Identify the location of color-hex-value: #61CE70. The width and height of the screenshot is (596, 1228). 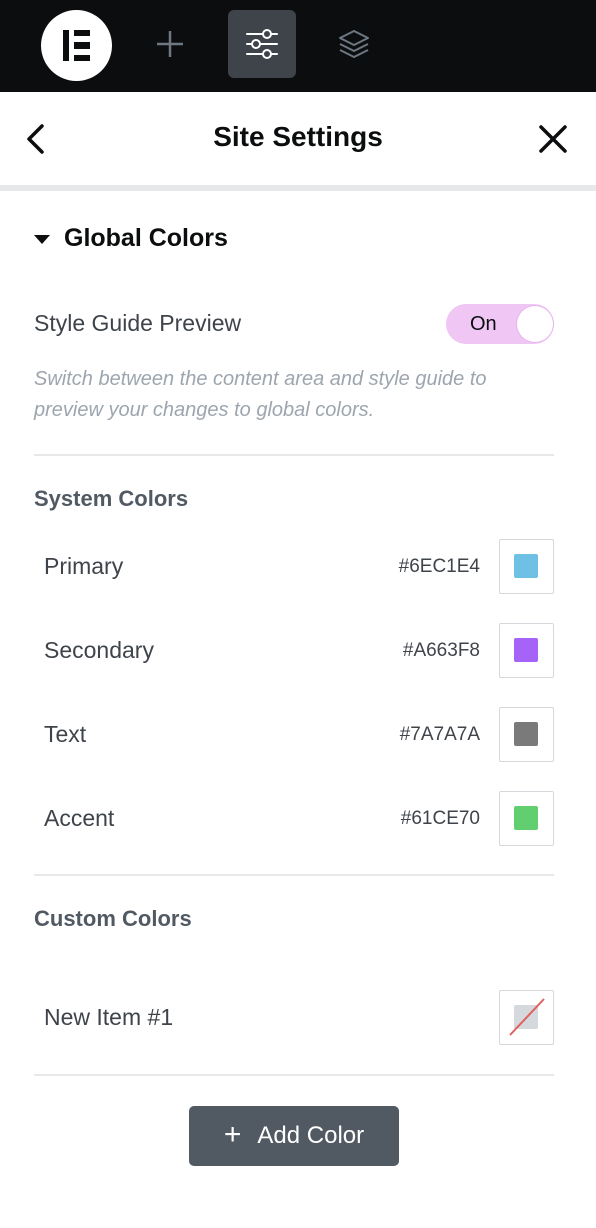
(440, 818).